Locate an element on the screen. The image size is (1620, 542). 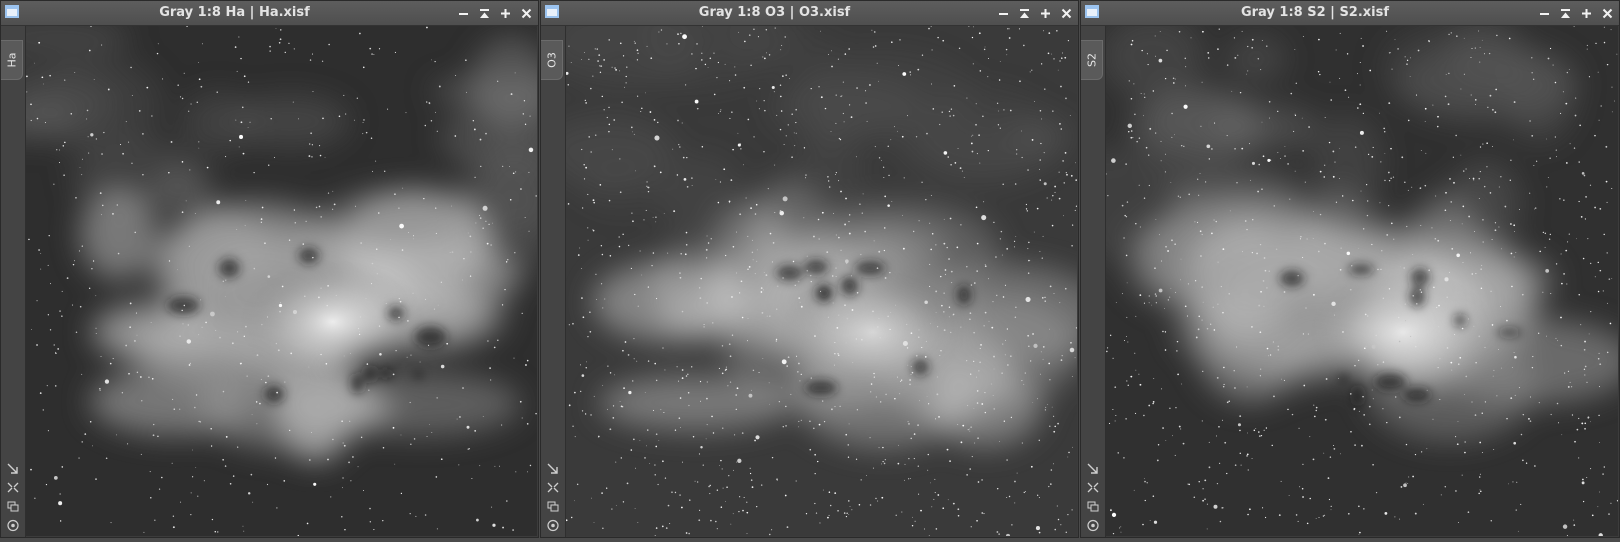
view-identifier-label: S2 is located at coordinates (1091, 60).